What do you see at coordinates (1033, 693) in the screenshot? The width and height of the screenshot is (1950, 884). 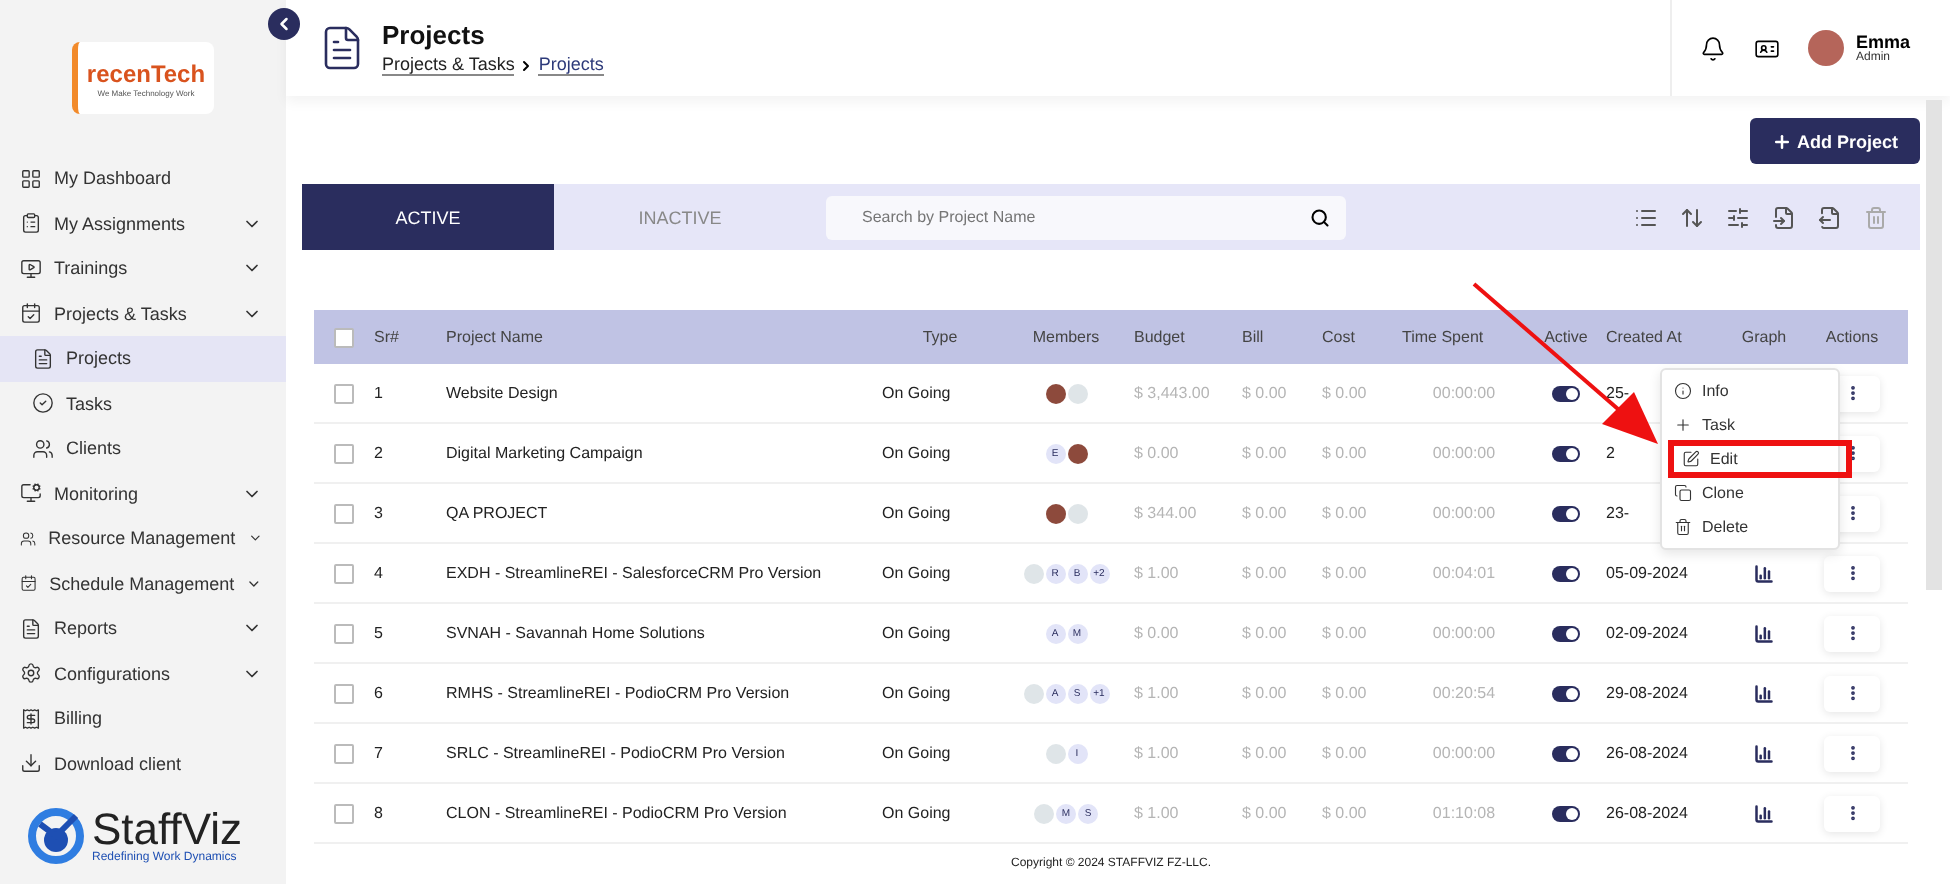 I see `member-avatar` at bounding box center [1033, 693].